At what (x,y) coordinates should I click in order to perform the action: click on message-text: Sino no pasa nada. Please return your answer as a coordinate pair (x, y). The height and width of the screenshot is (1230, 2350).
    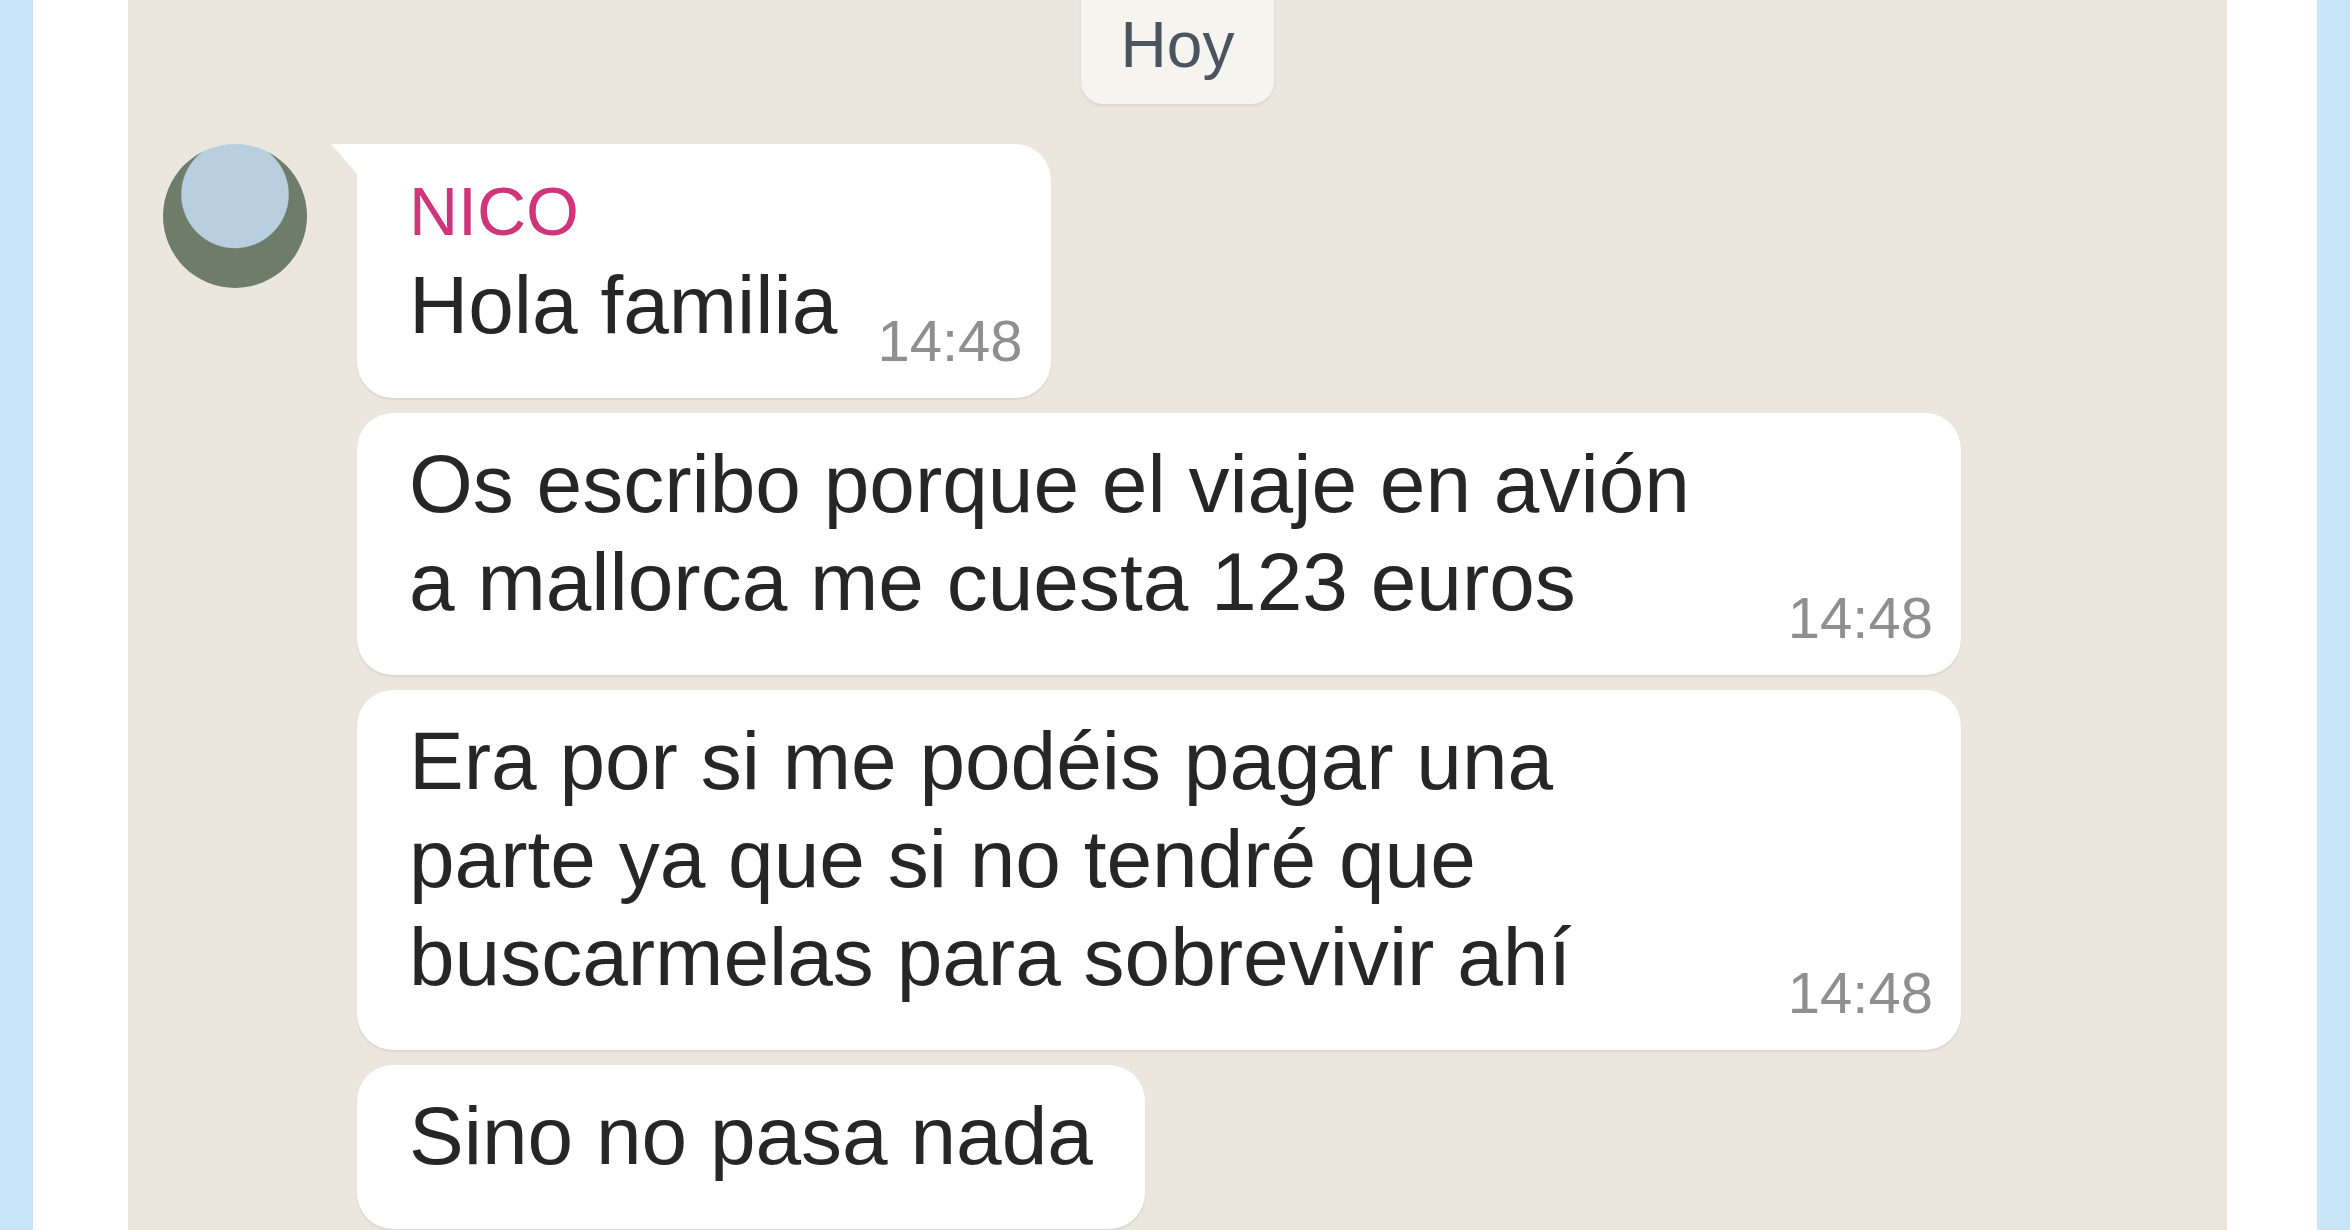
    Looking at the image, I should click on (751, 1136).